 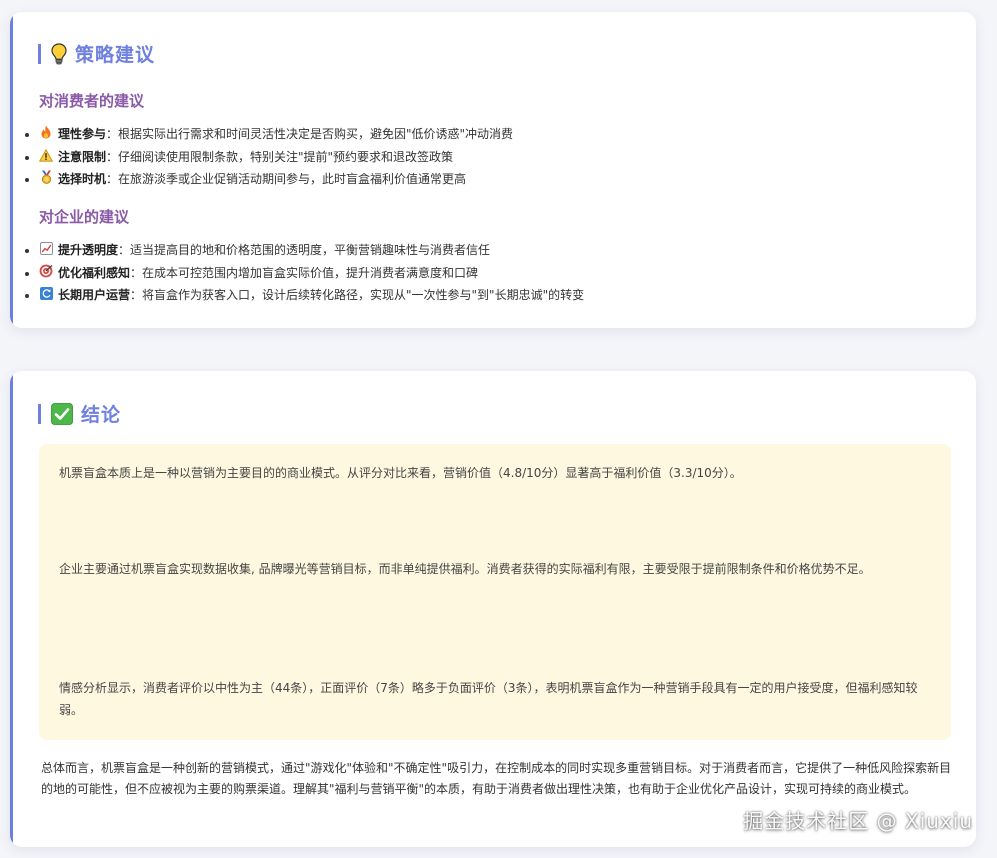 I want to click on item-text: ：根据实际出行需求和时间灵活性决定是否购买，避免因"低价诱惑"冲动消费, so click(x=310, y=134).